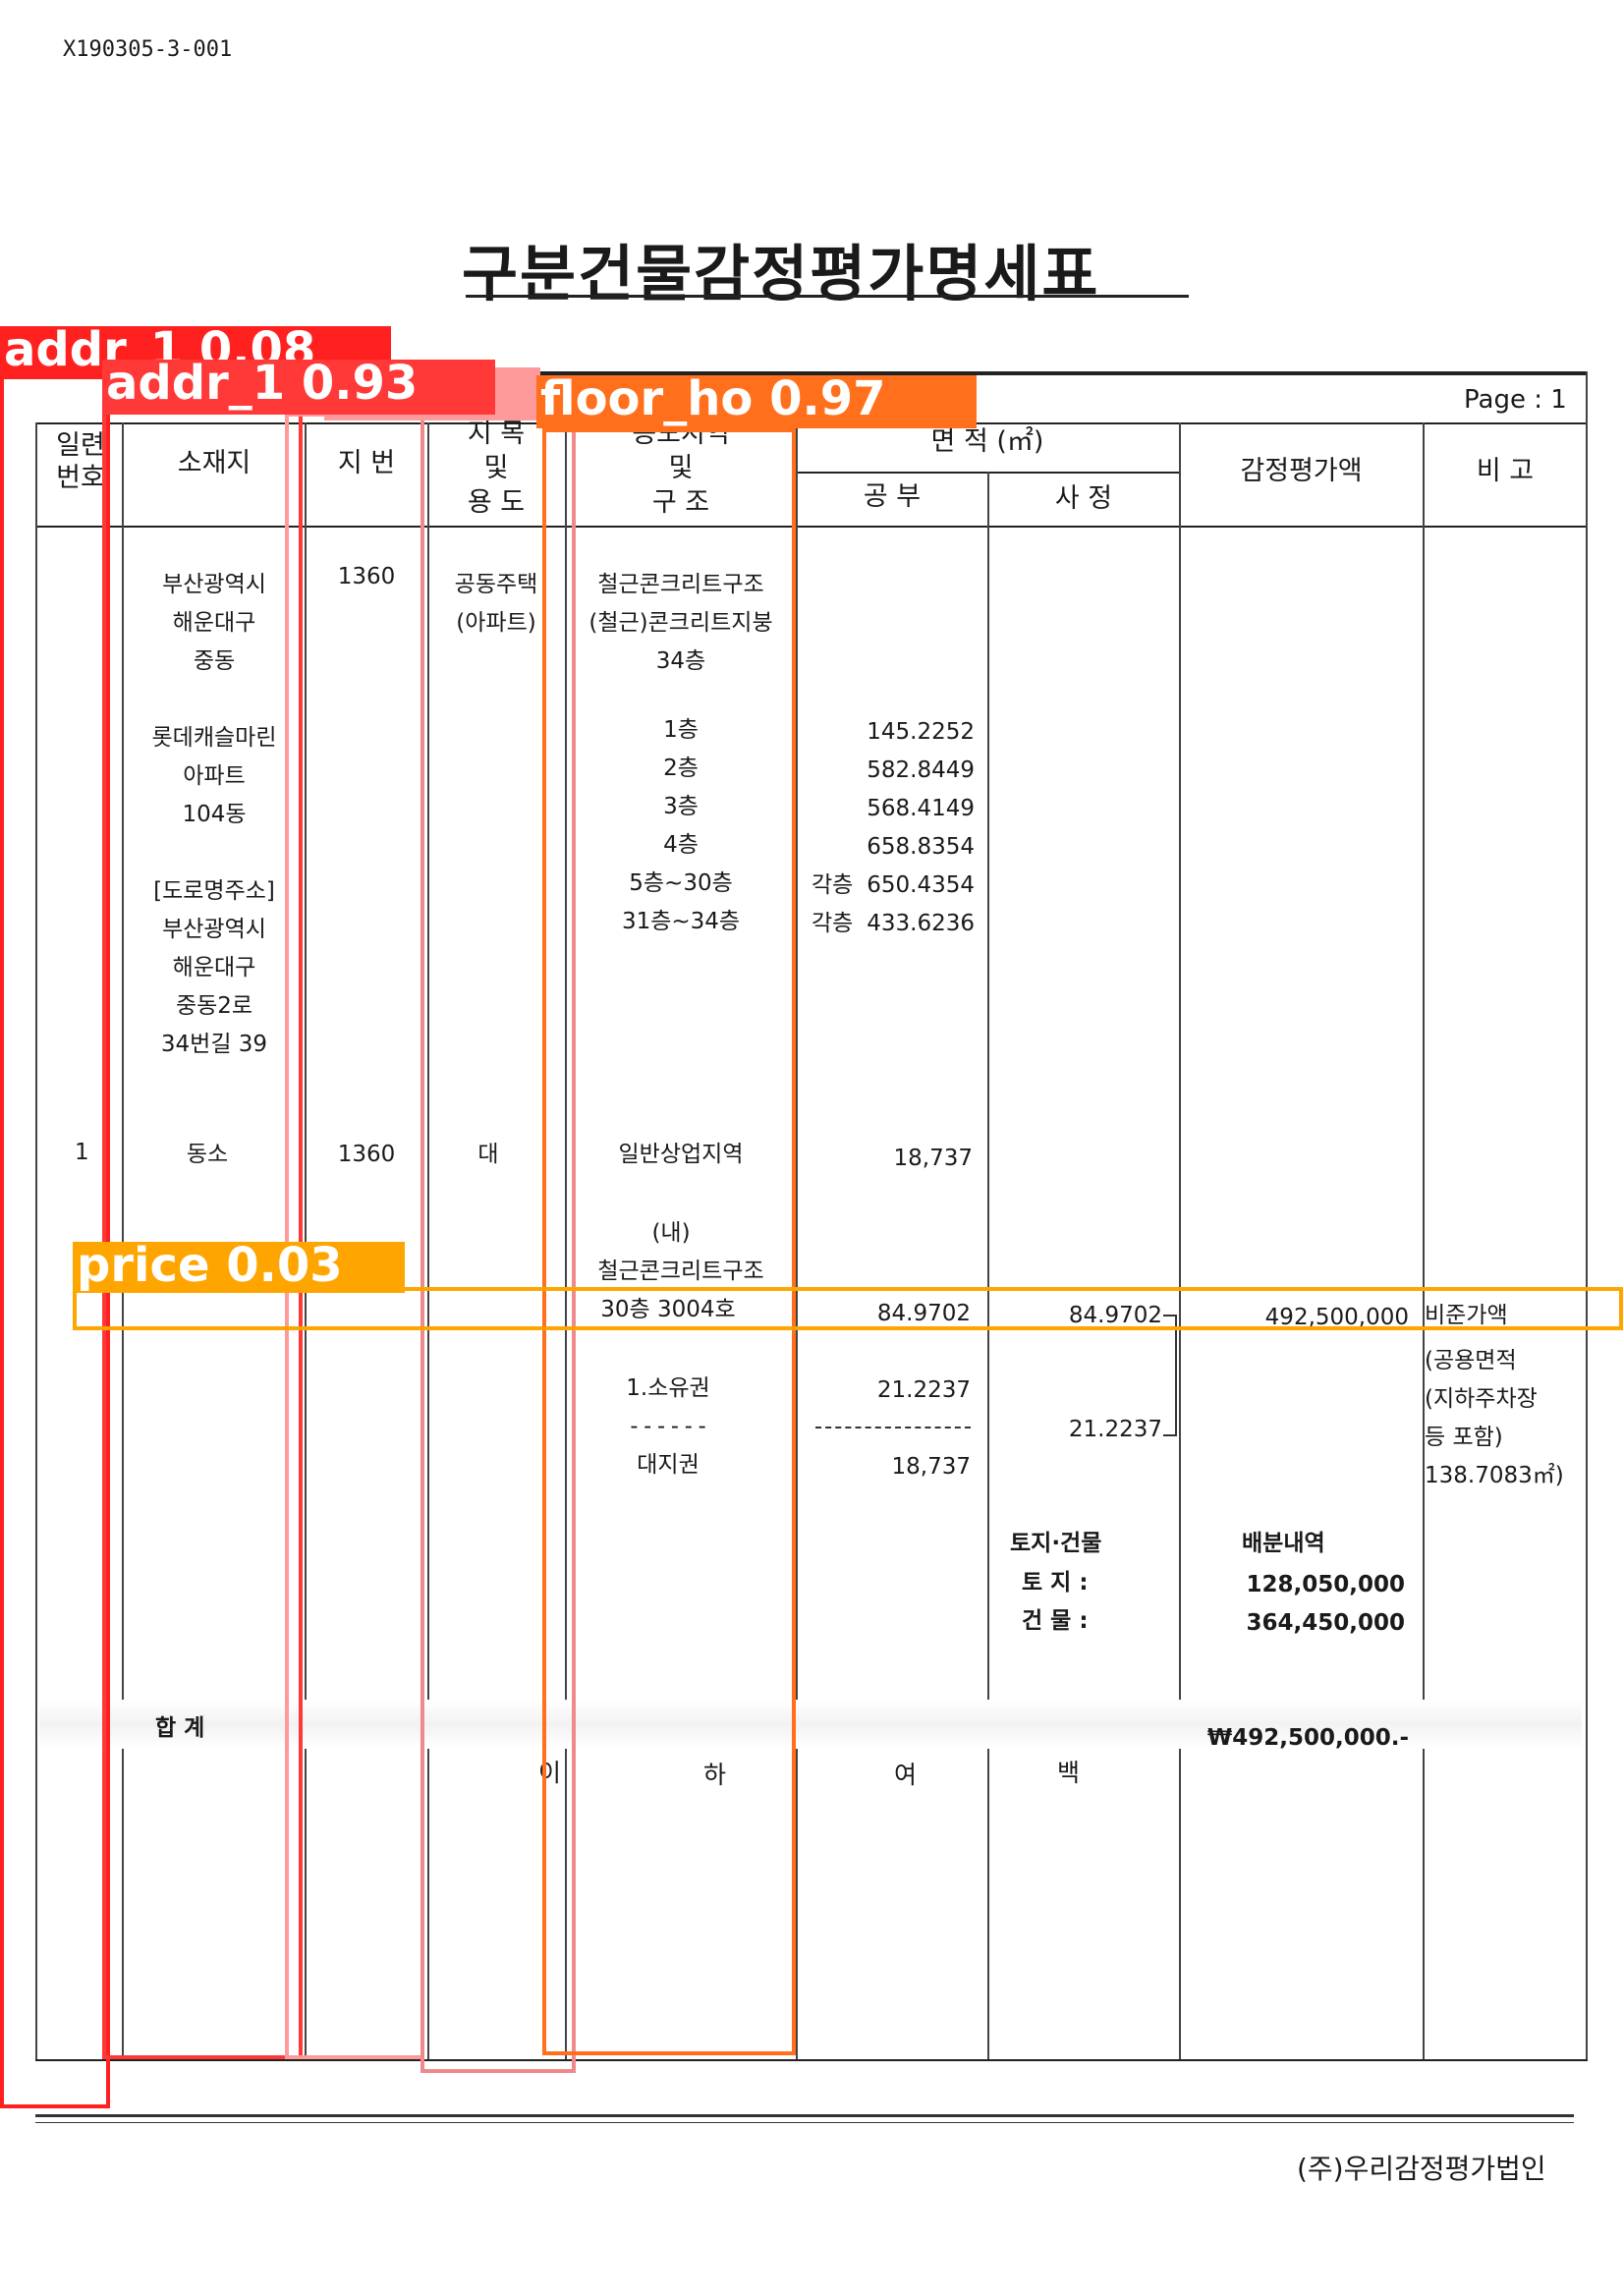 The width and height of the screenshot is (1624, 2296). What do you see at coordinates (1464, 1437) in the screenshot?
I see `remark-line: 등 포함)` at bounding box center [1464, 1437].